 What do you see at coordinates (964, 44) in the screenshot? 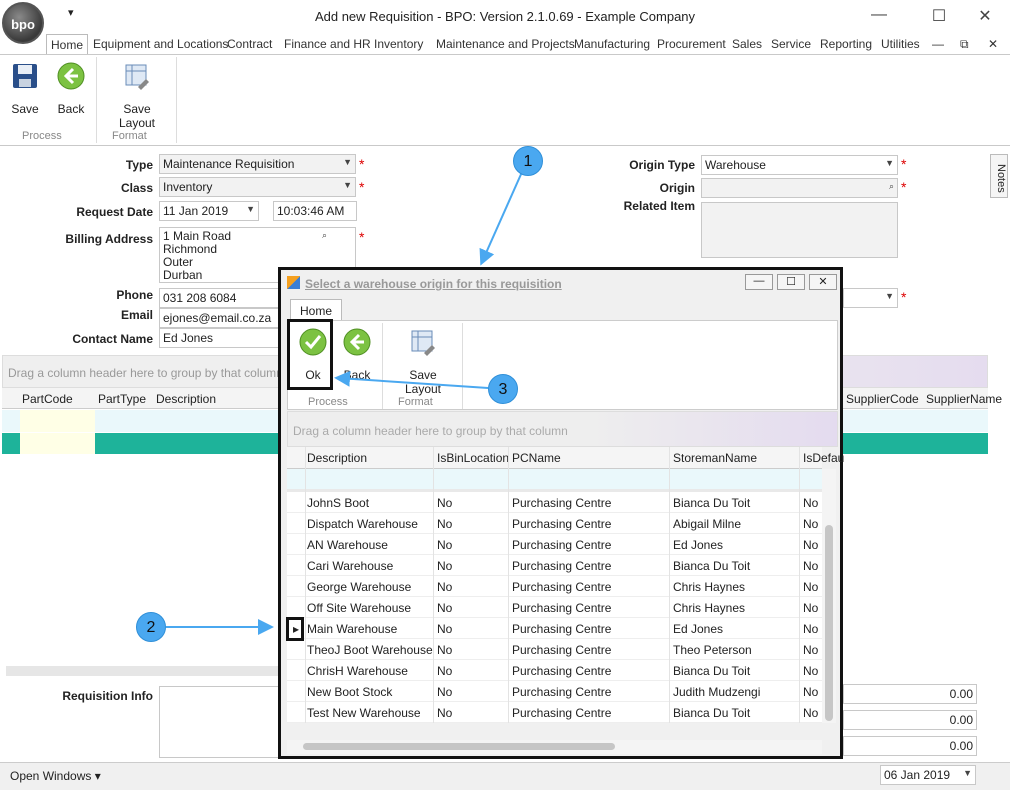
I see `ribbon-restore-icon: ⧉` at bounding box center [964, 44].